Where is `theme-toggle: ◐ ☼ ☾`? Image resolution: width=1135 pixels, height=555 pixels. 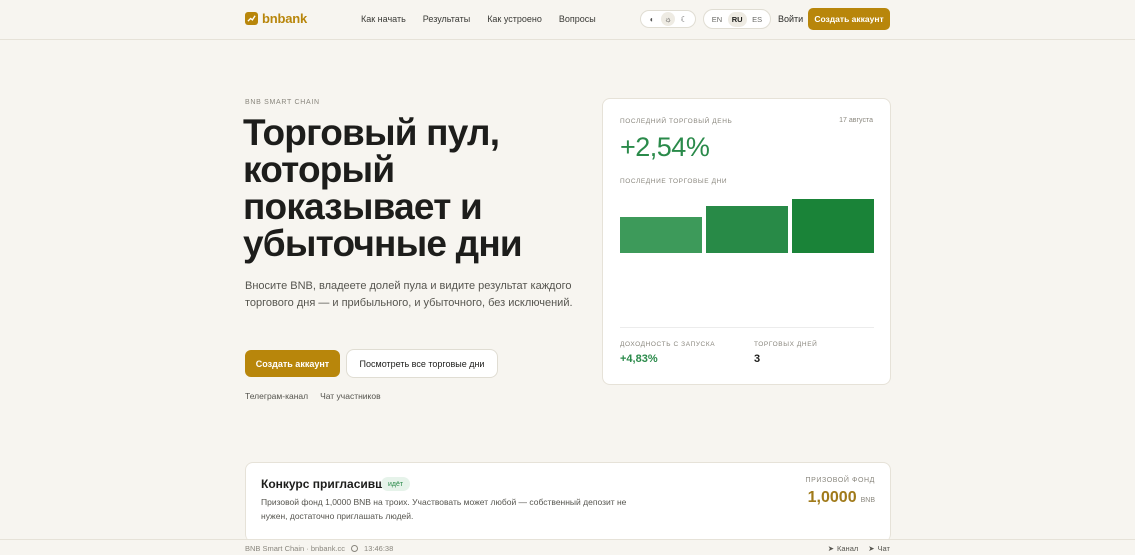 theme-toggle: ◐ ☼ ☾ is located at coordinates (668, 19).